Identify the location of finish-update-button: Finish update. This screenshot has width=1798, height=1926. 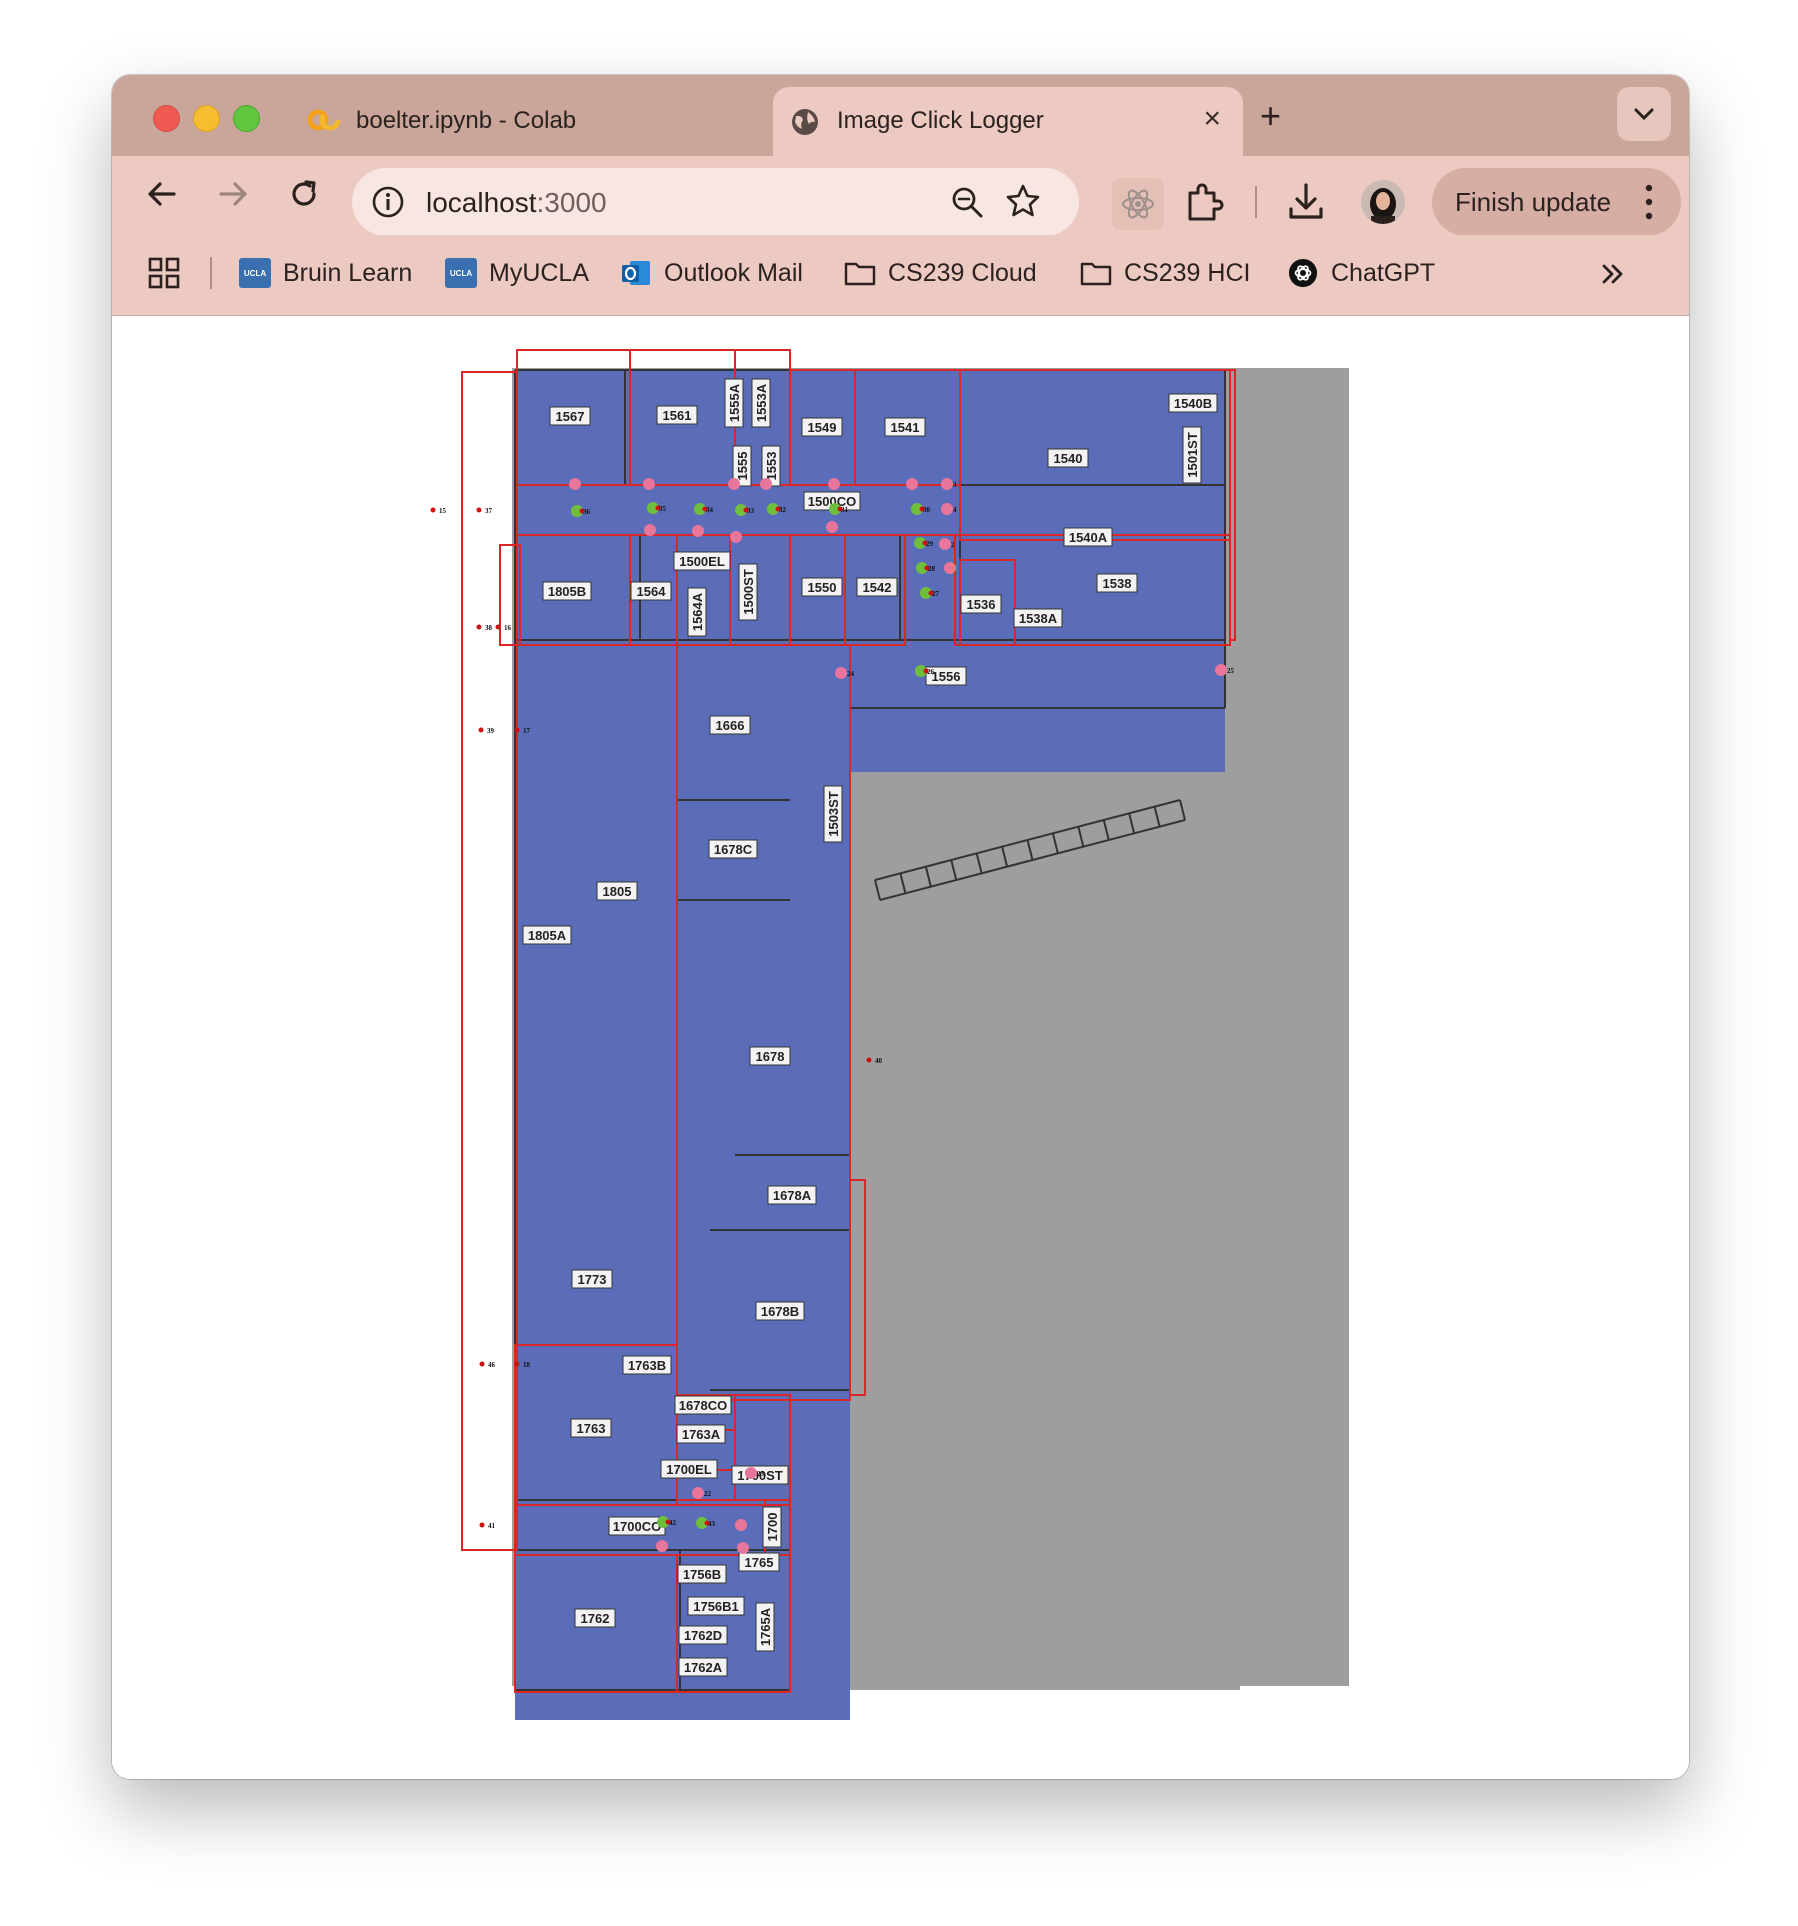
(1556, 202).